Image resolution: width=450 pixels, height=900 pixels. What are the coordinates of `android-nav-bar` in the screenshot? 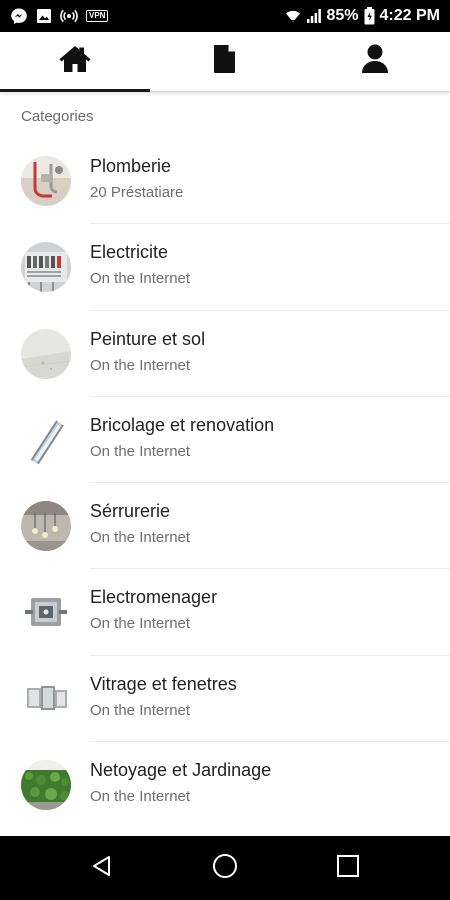 It's located at (225, 868).